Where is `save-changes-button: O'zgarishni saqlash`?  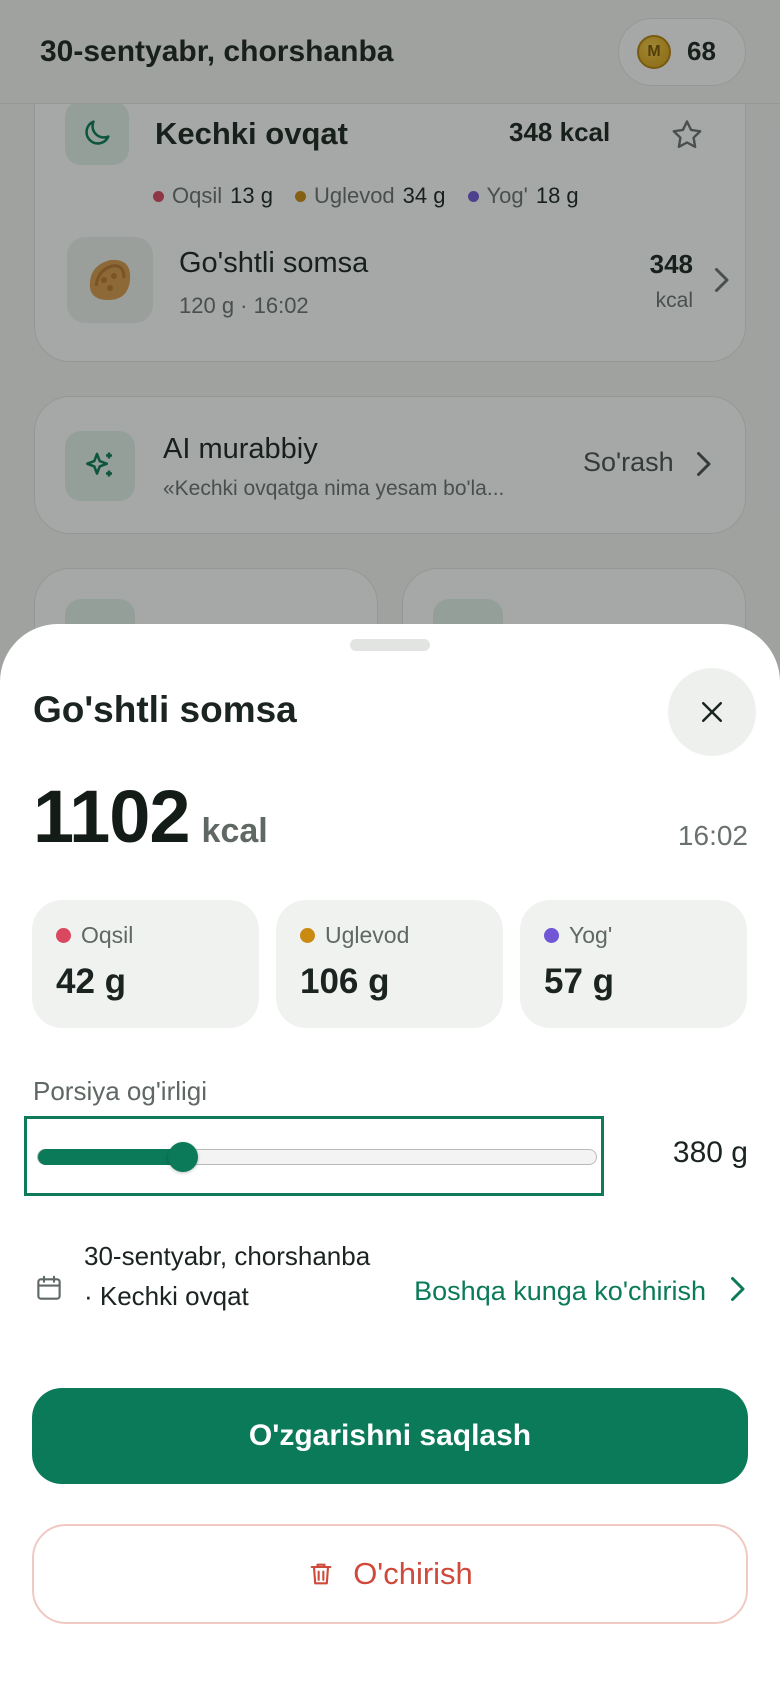 save-changes-button: O'zgarishni saqlash is located at coordinates (390, 1436).